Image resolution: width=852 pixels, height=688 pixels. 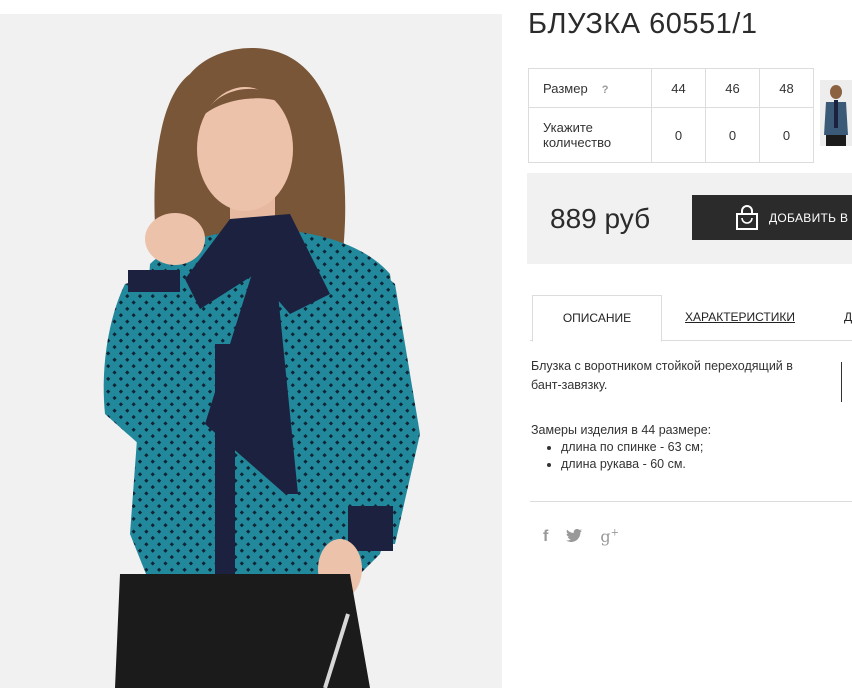 What do you see at coordinates (786, 135) in the screenshot?
I see `quantity-input-48: 0` at bounding box center [786, 135].